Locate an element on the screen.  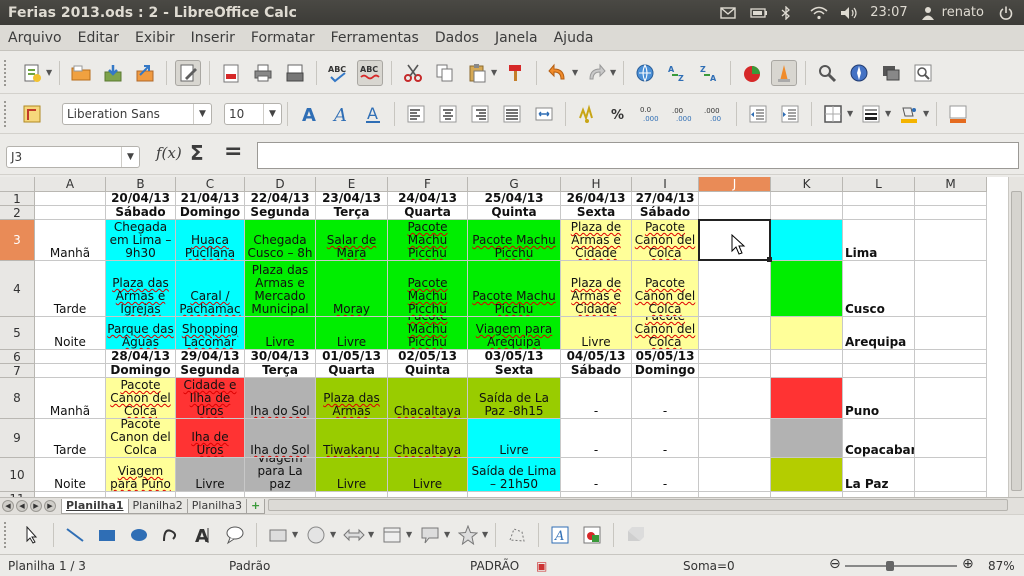
cell-g9: Livre is located at coordinates (514, 438).